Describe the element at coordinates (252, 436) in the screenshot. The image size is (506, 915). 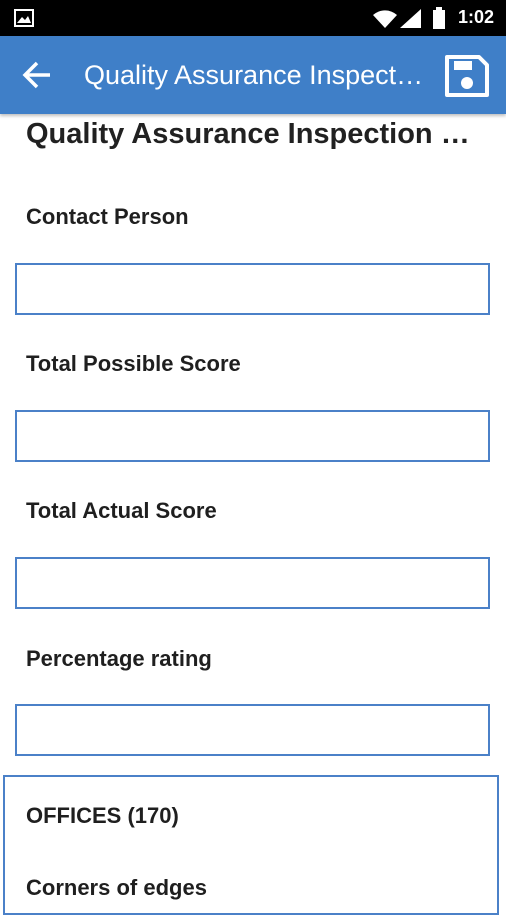
I see `total-possible-score-input` at that location.